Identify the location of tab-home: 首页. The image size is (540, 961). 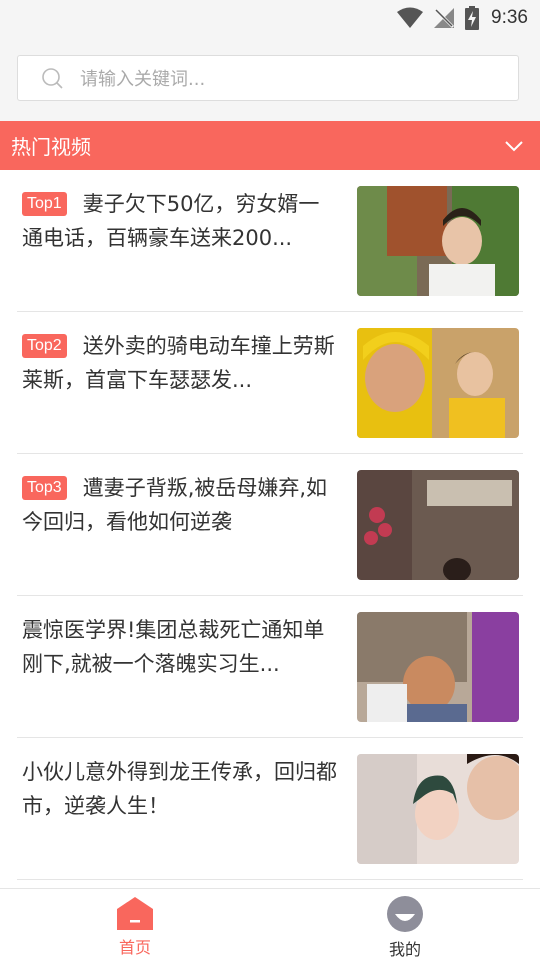
(135, 925).